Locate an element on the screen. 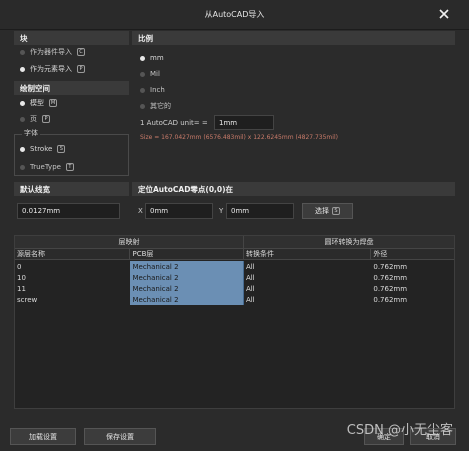 This screenshot has height=451, width=469. column-outer-diameter: 外径 is located at coordinates (412, 254).